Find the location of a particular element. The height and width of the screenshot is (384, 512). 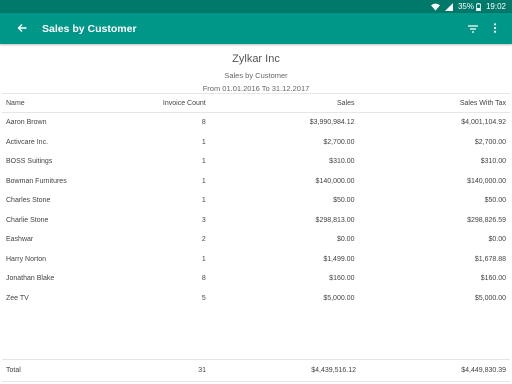

invoice-count: 3 is located at coordinates (203, 220).